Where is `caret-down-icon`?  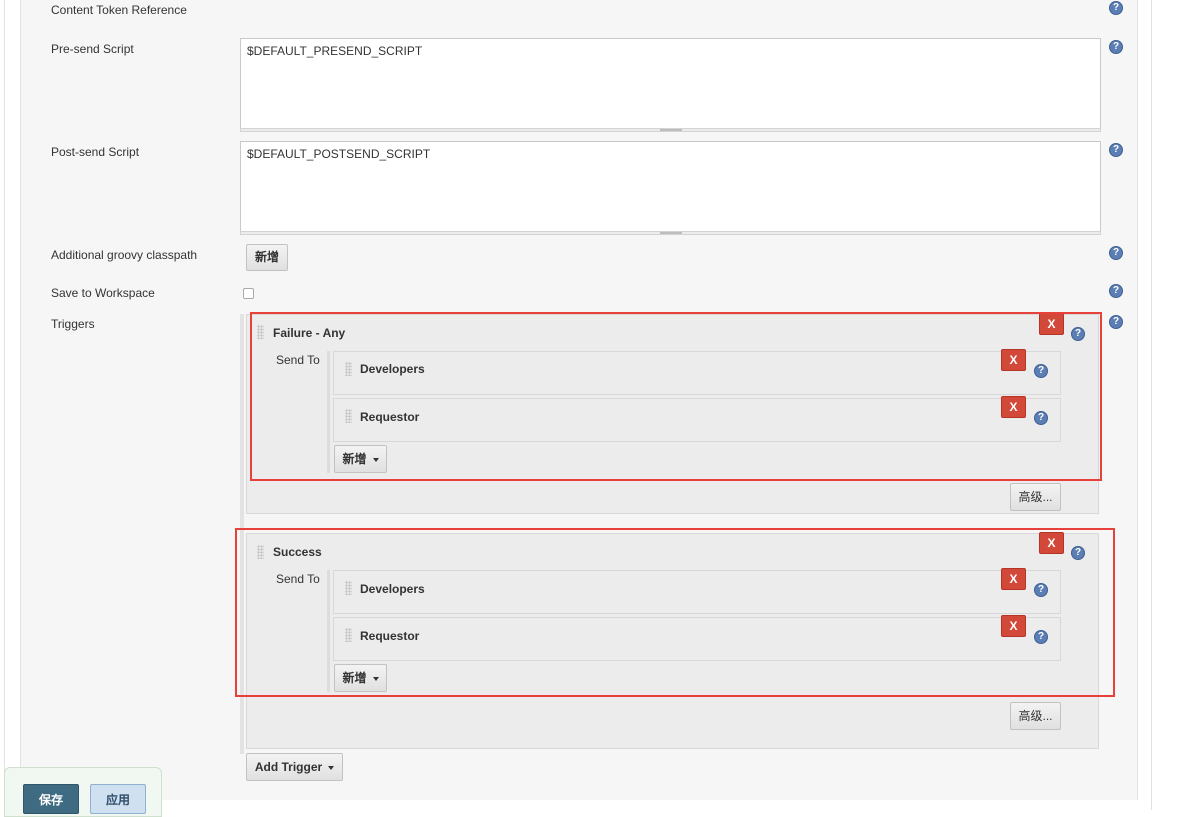
caret-down-icon is located at coordinates (331, 767).